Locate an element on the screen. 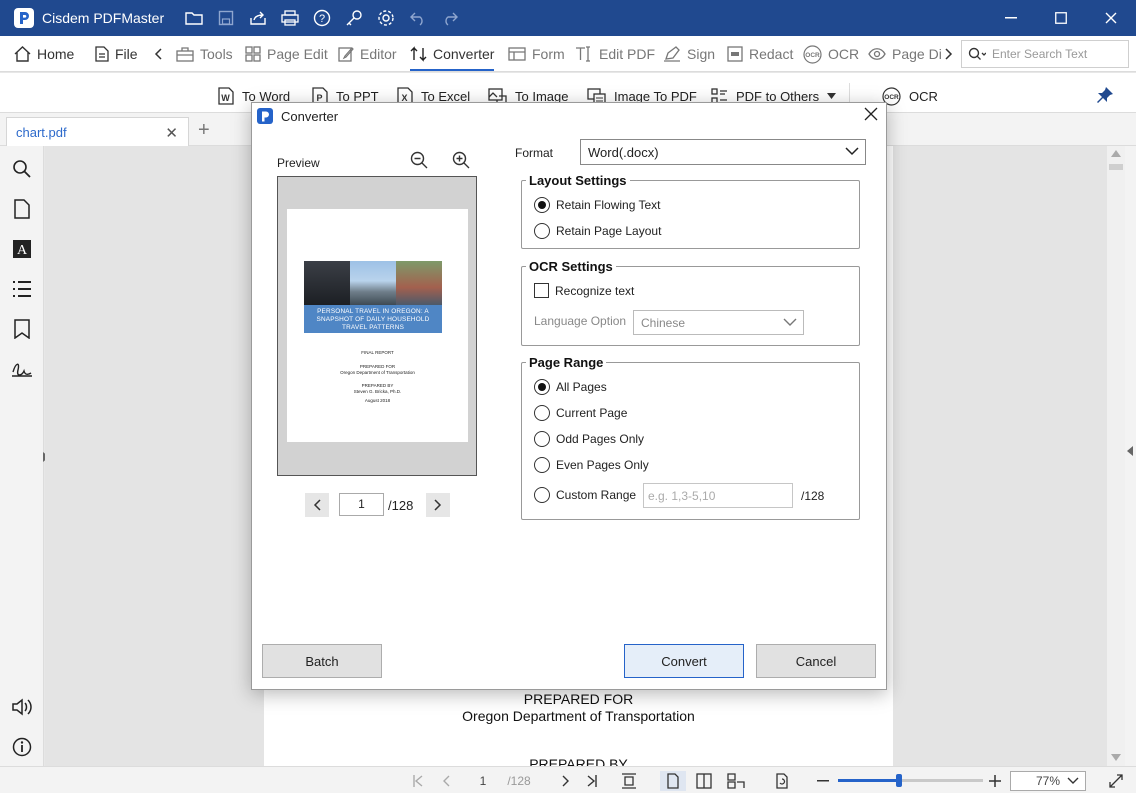  batch-button: Batch is located at coordinates (322, 661).